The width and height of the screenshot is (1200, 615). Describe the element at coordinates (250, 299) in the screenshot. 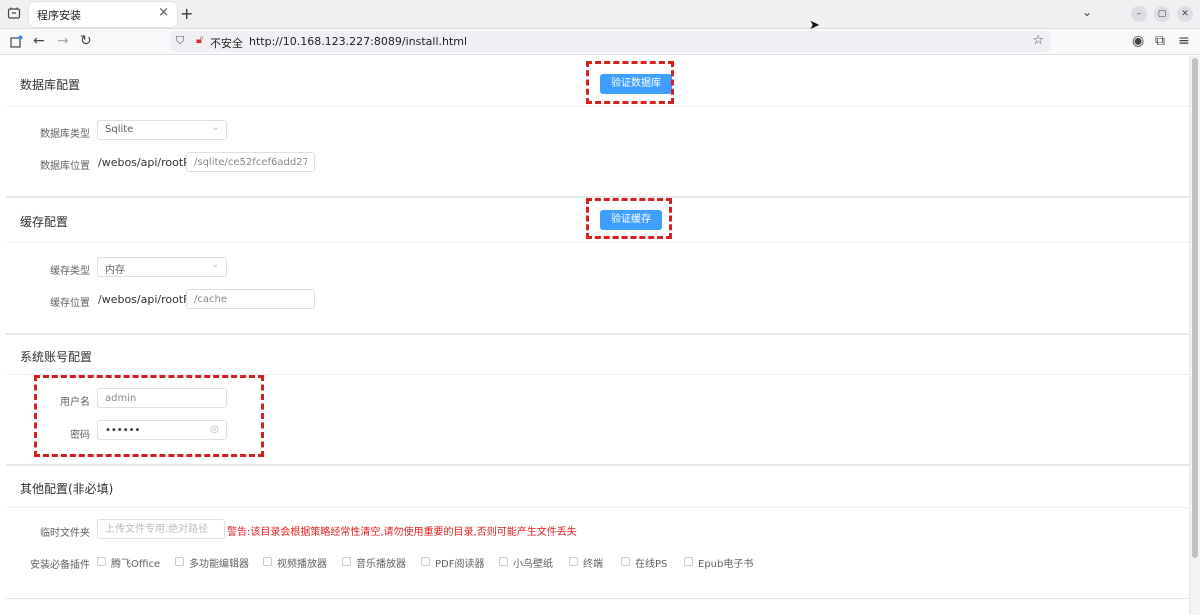

I see `cache-location-input` at that location.